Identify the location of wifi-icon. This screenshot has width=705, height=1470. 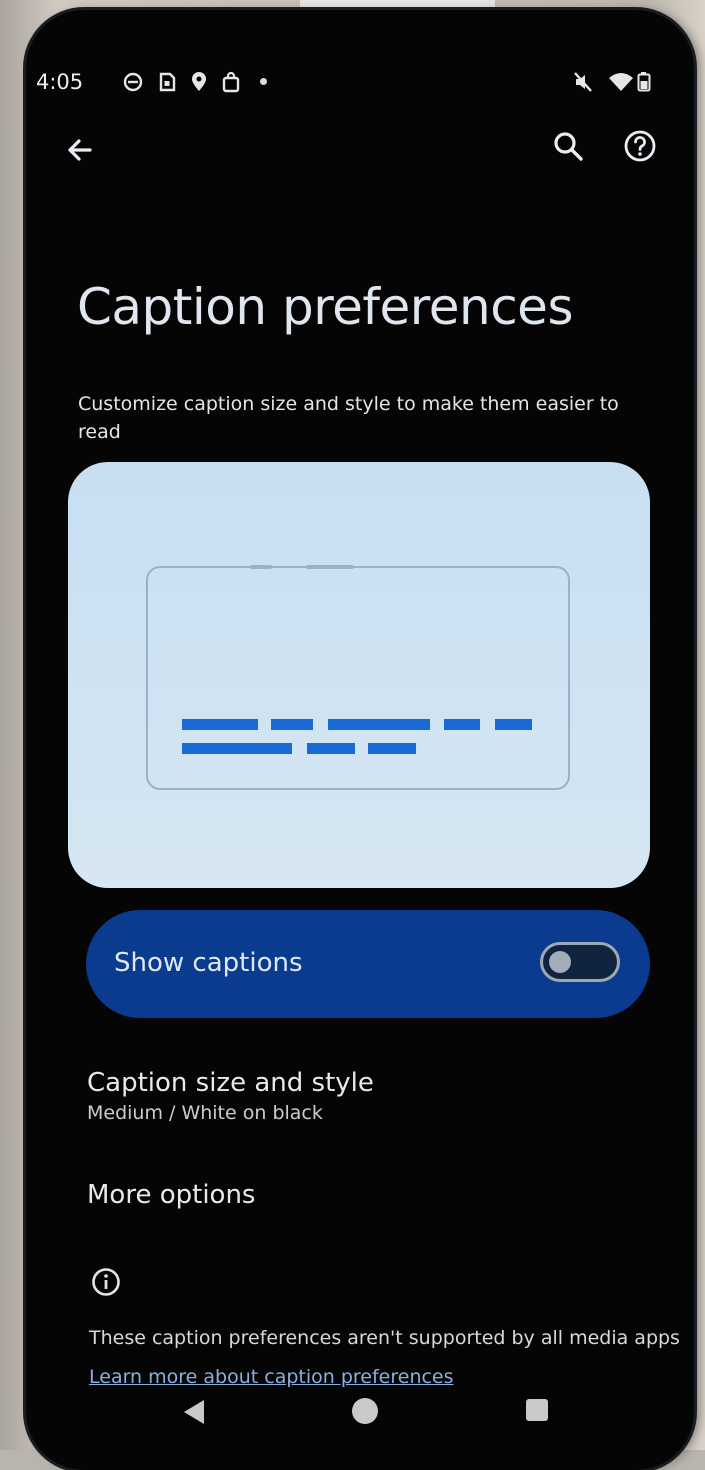
(621, 82).